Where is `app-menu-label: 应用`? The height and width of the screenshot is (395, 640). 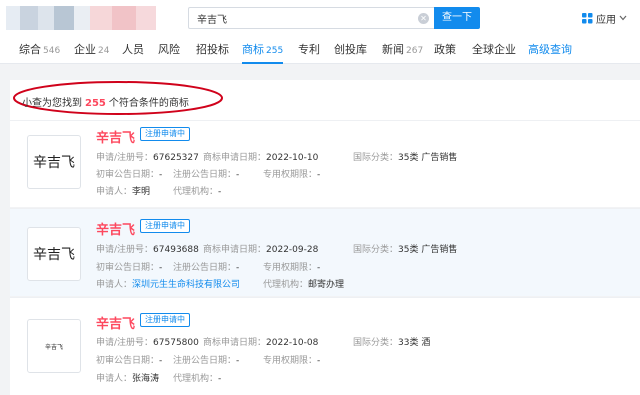 app-menu-label: 应用 is located at coordinates (606, 20).